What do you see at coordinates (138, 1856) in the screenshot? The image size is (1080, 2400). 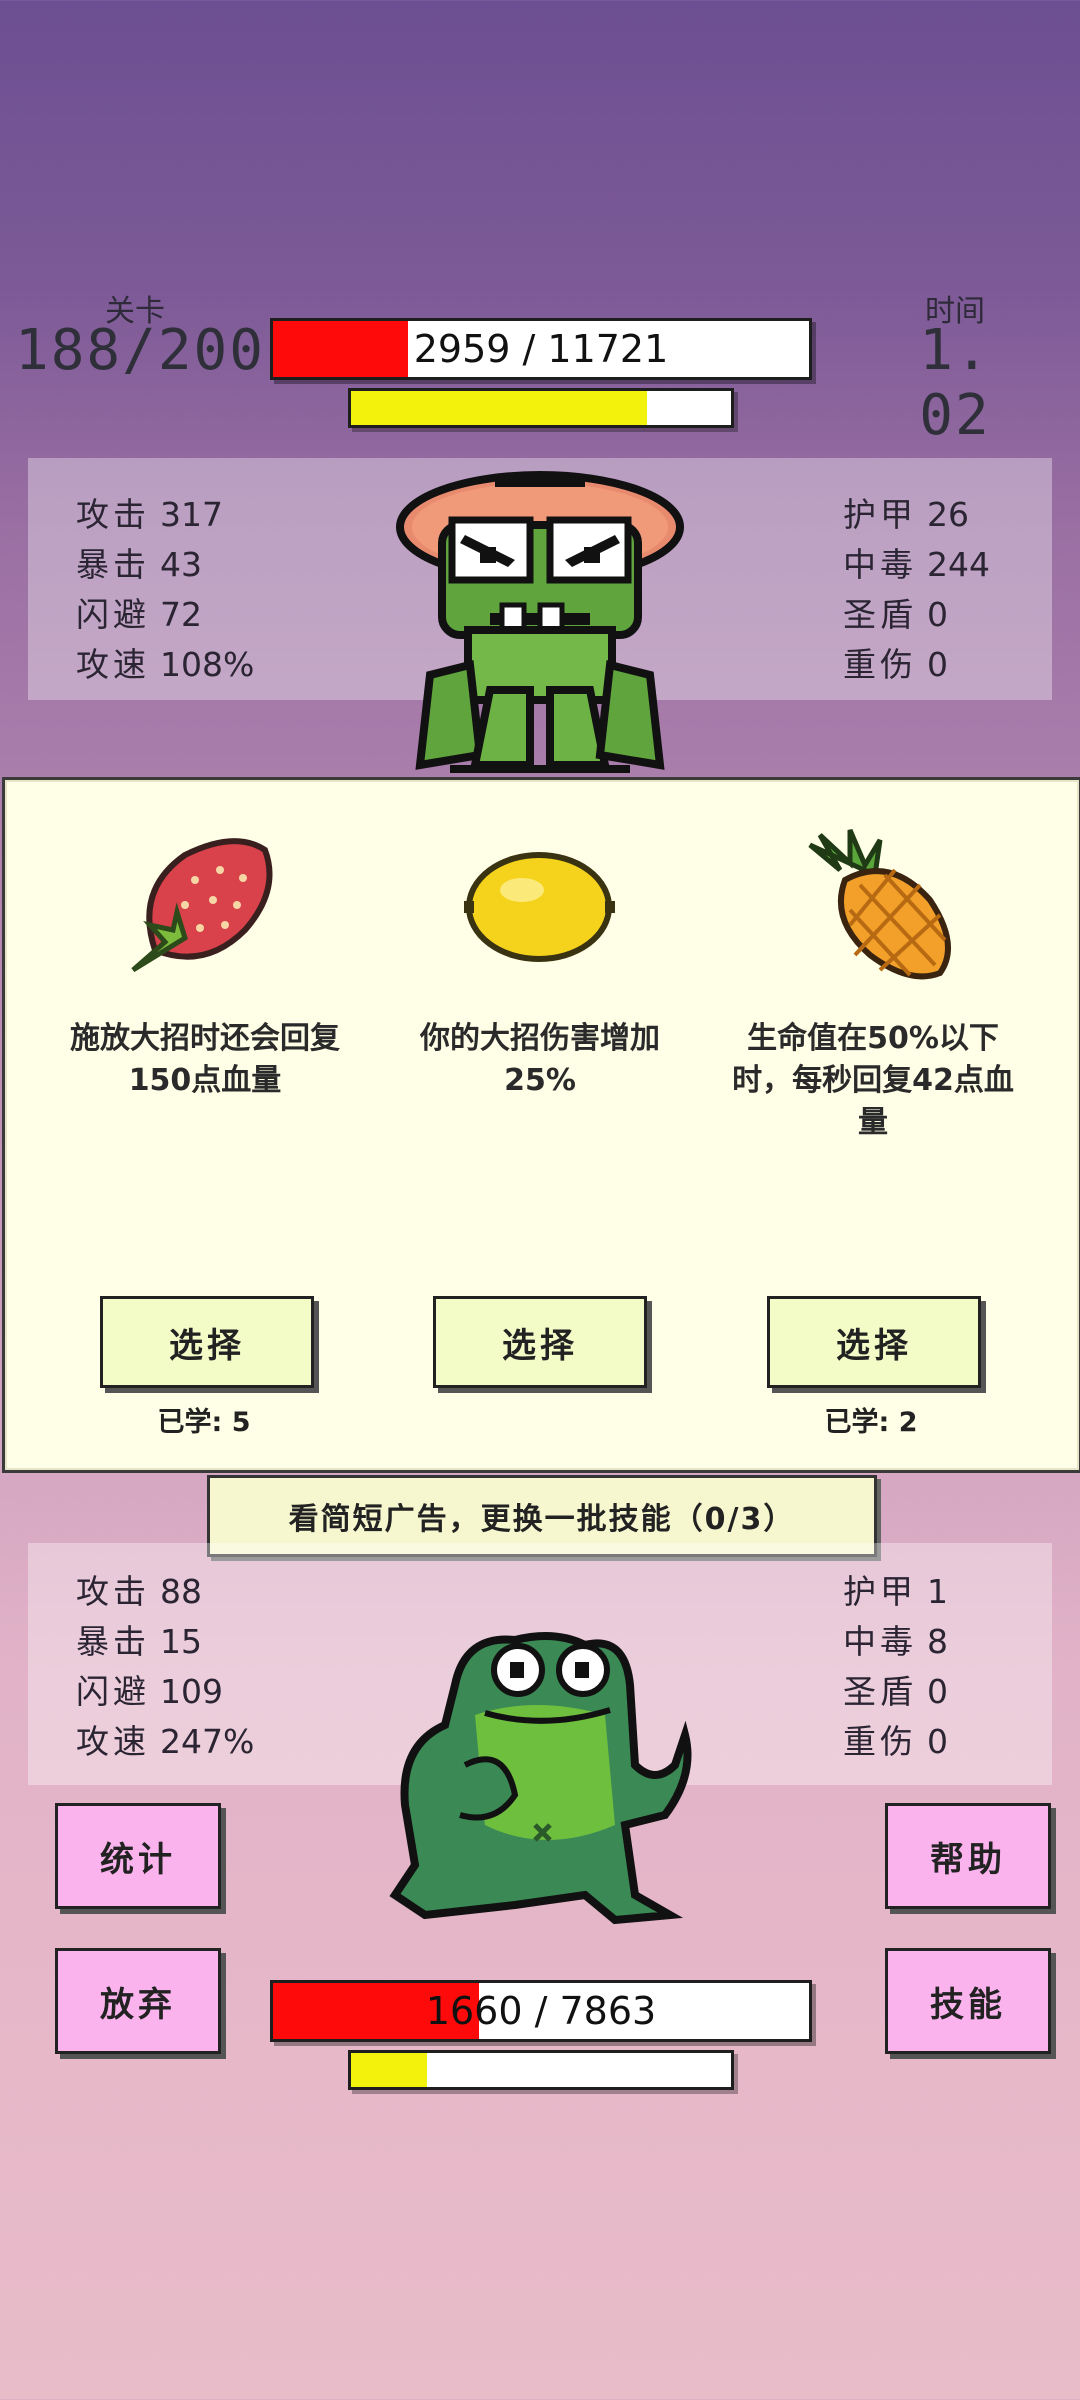 I see `stats-button: 统计` at bounding box center [138, 1856].